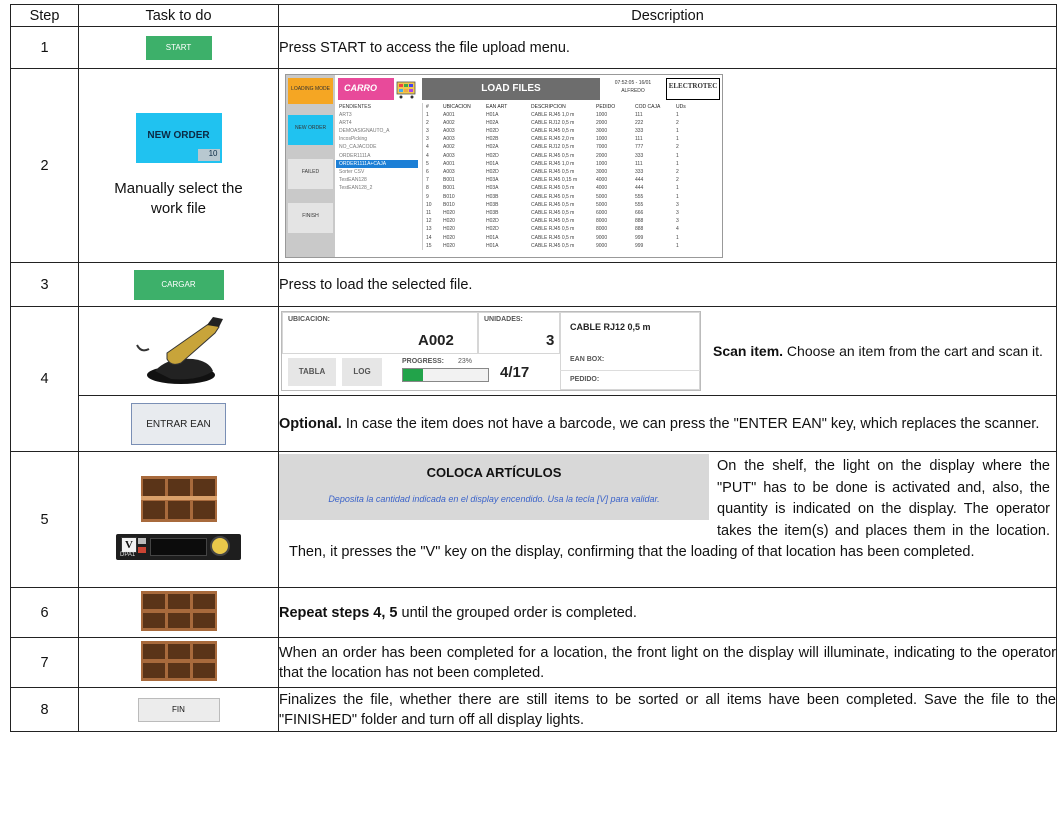  I want to click on file-list-item: IncosPicking, so click(377, 139).